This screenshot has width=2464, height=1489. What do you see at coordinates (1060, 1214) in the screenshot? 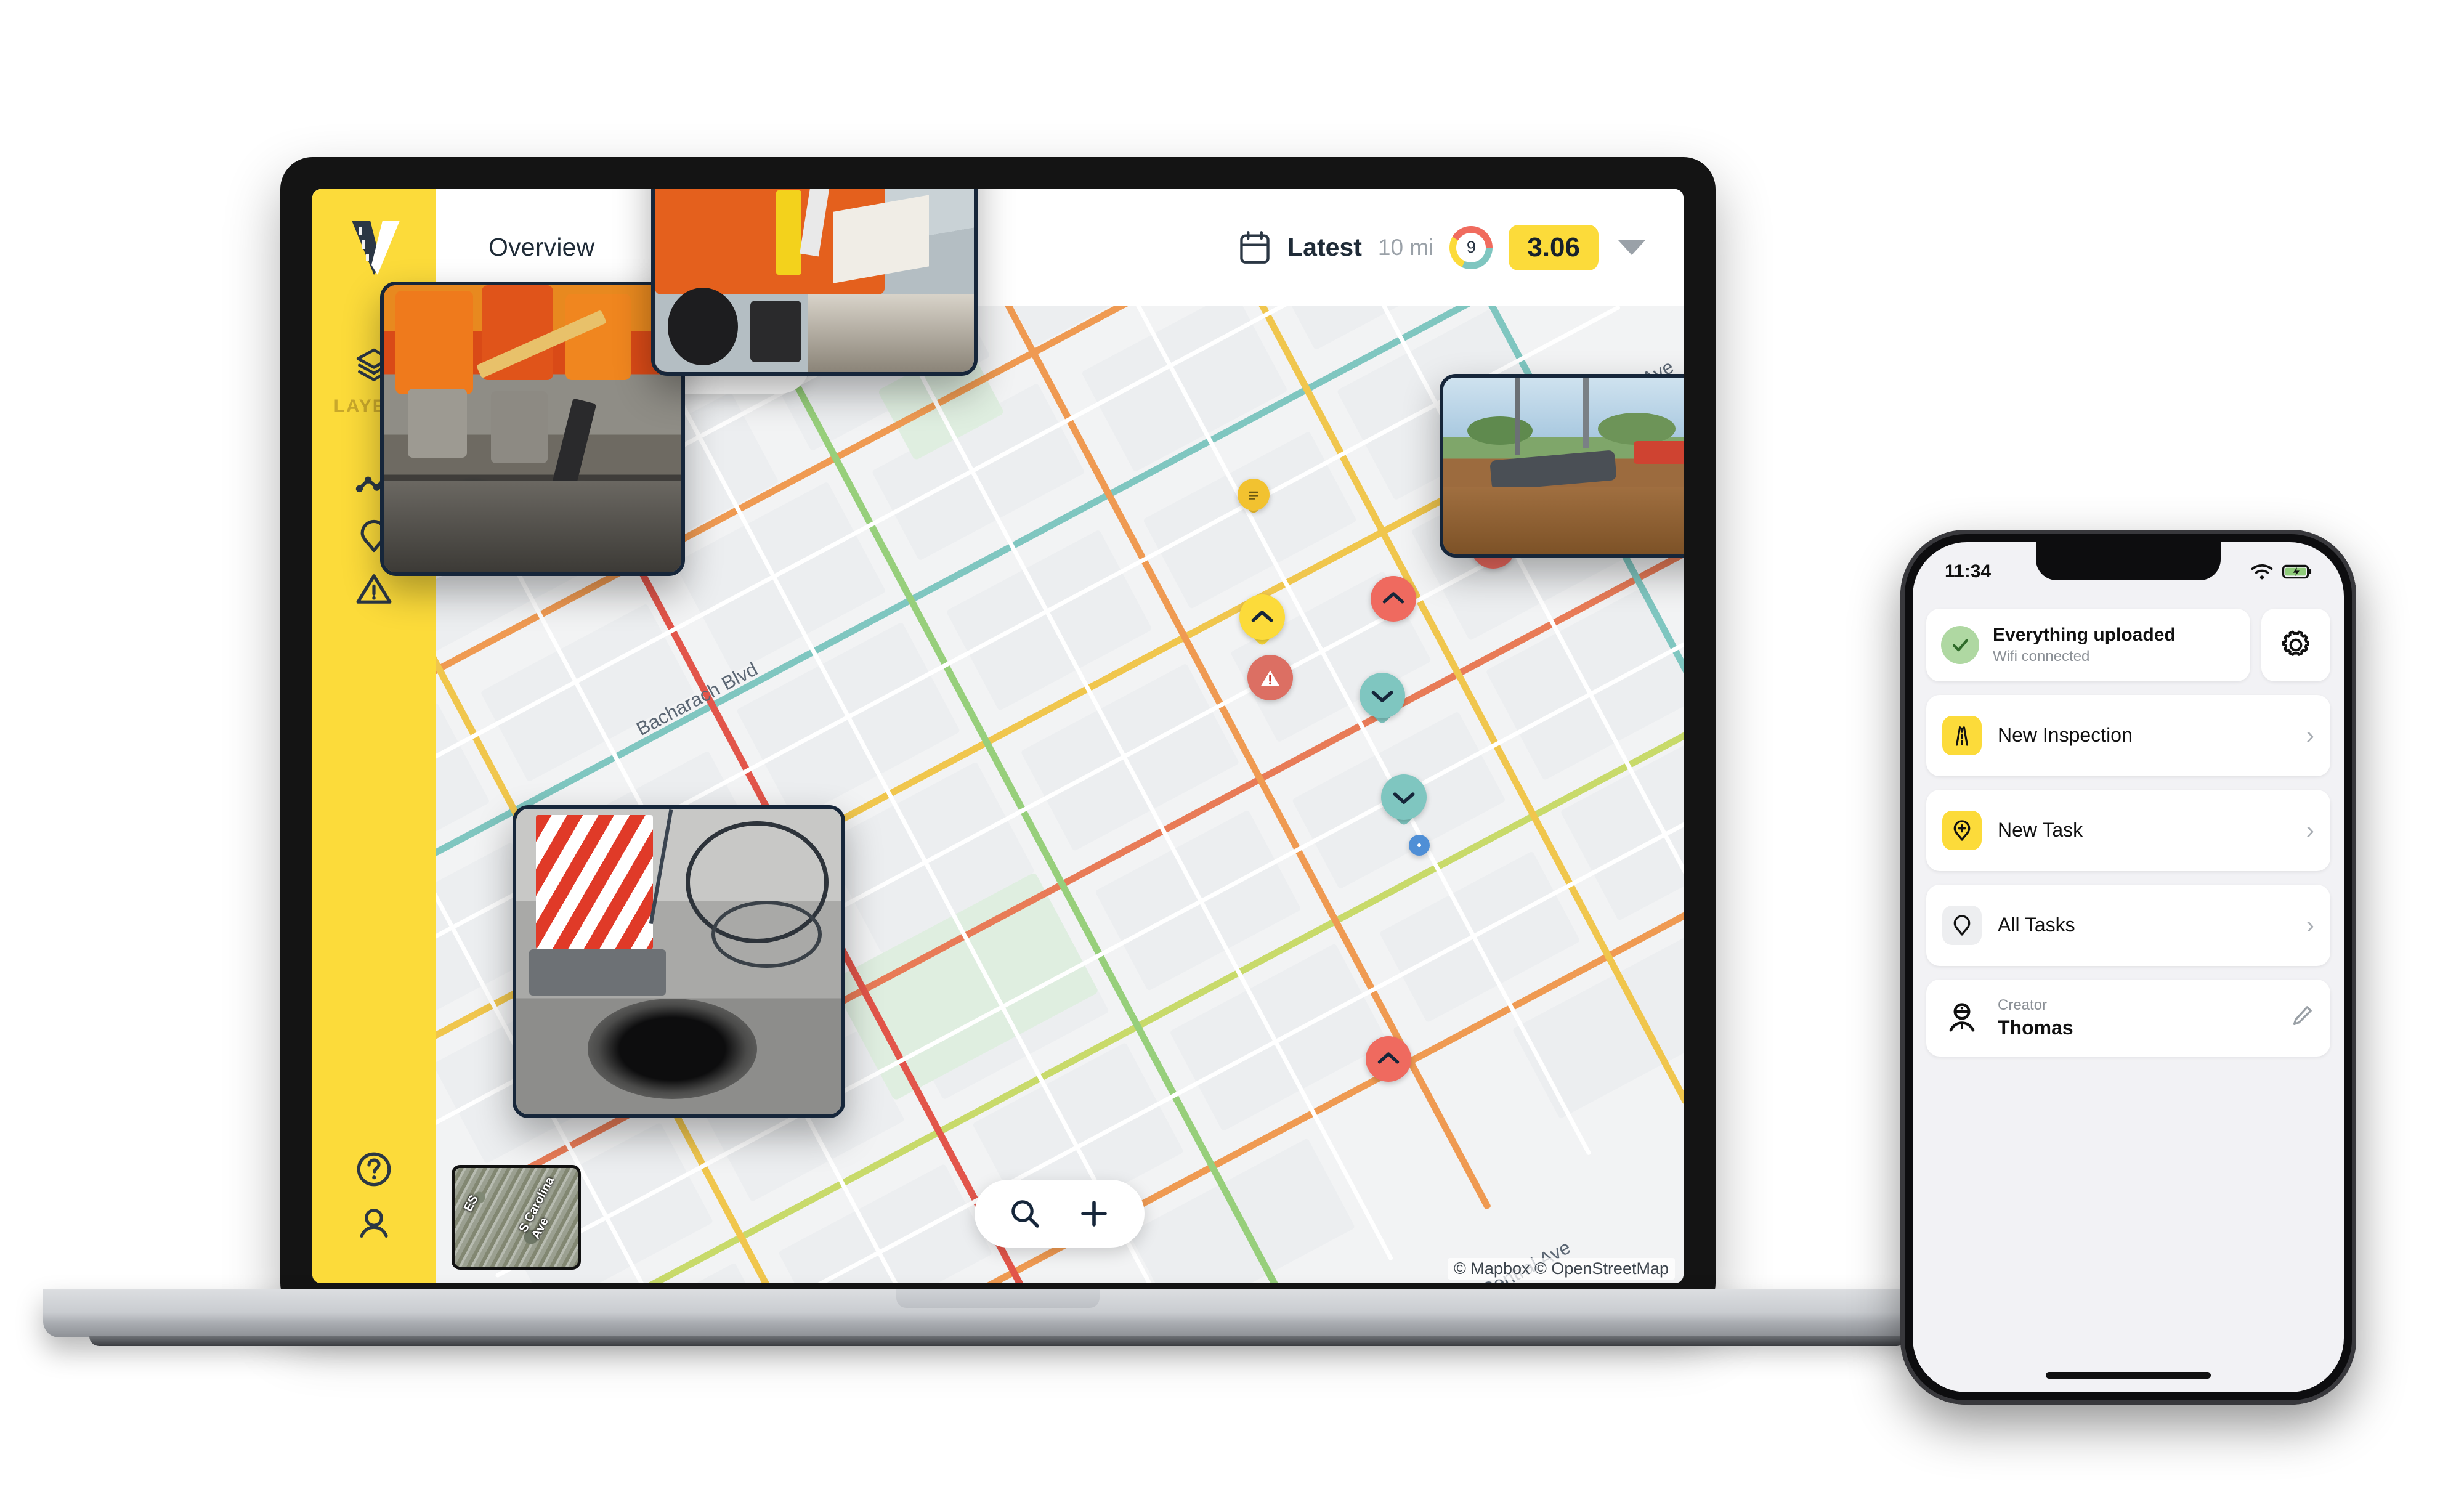
I see `map-controls` at bounding box center [1060, 1214].